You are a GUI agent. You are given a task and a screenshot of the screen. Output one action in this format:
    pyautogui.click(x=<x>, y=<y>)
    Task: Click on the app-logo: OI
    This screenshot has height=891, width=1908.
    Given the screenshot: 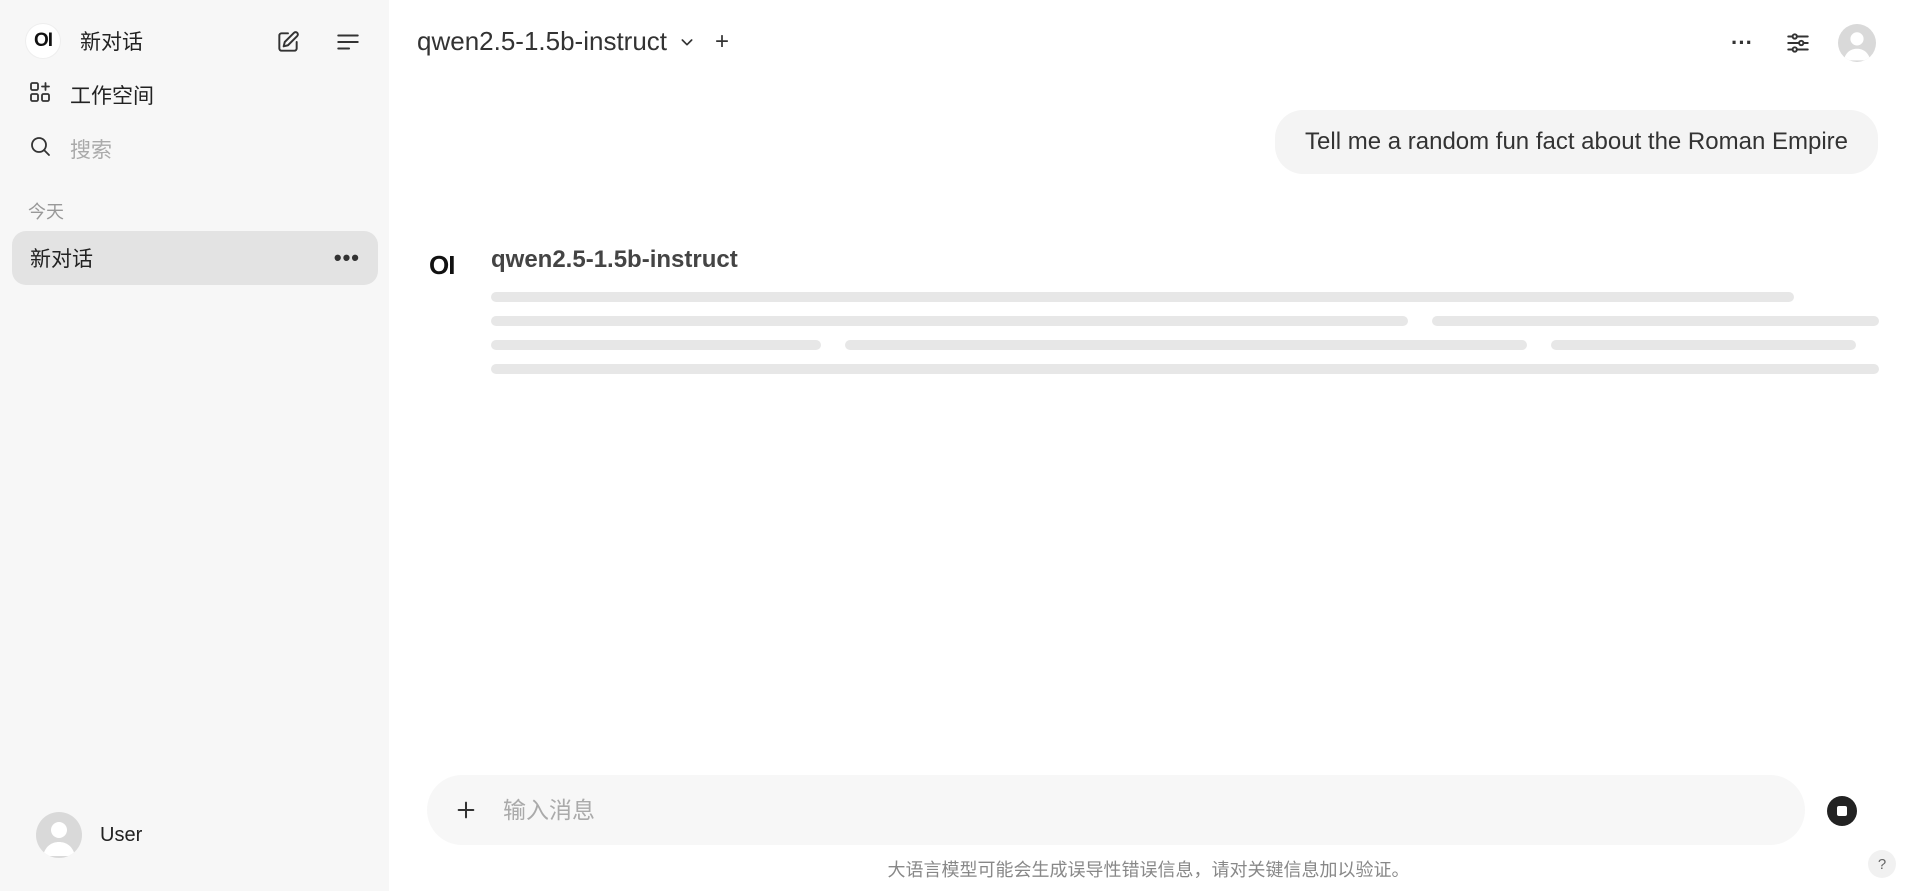 What is the action you would take?
    pyautogui.click(x=43, y=41)
    